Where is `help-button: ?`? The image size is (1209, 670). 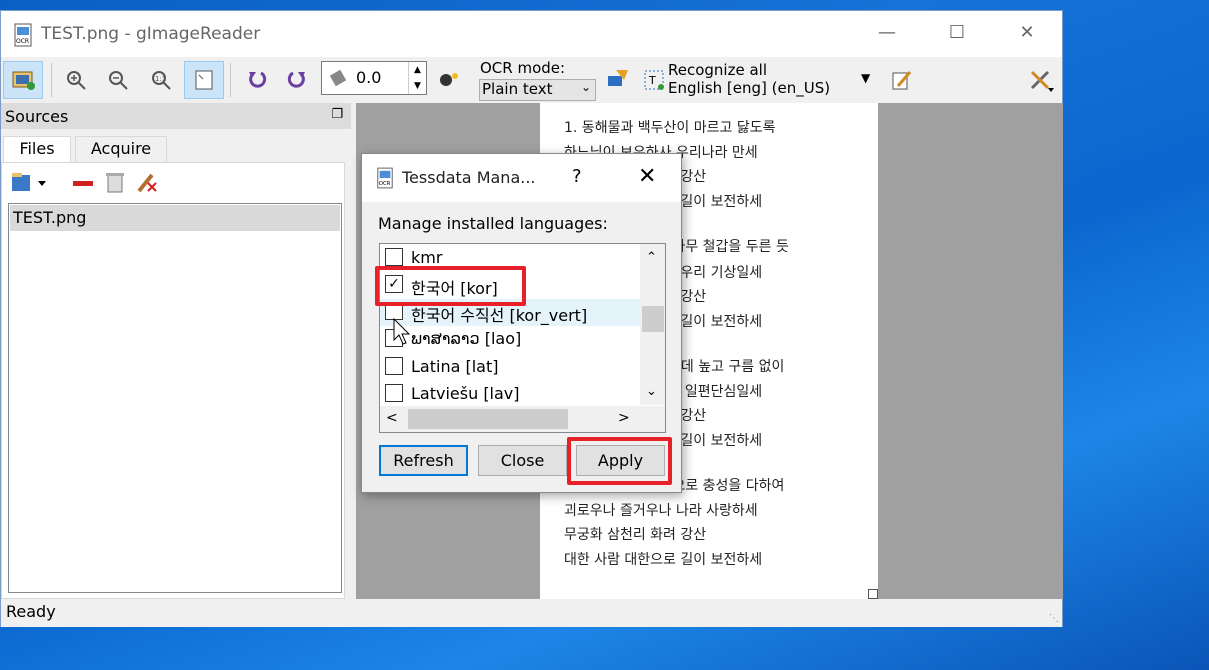
help-button: ? is located at coordinates (577, 176).